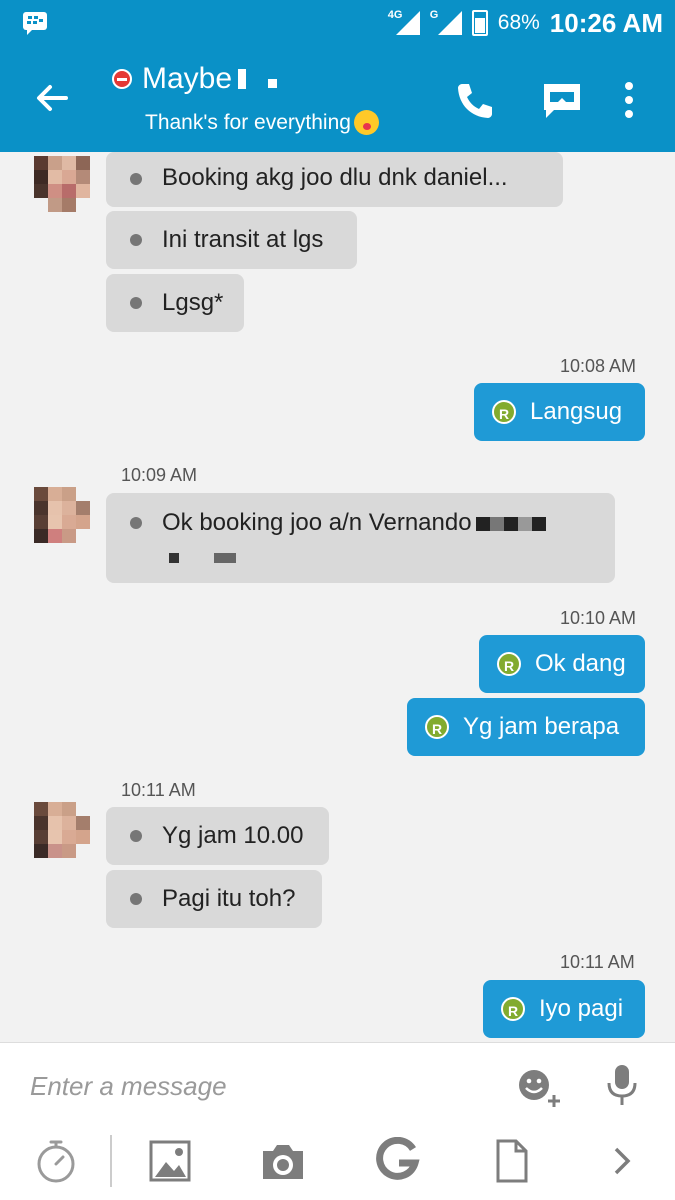 This screenshot has height=1200, width=675. I want to click on battery-percent: 68%, so click(518, 22).